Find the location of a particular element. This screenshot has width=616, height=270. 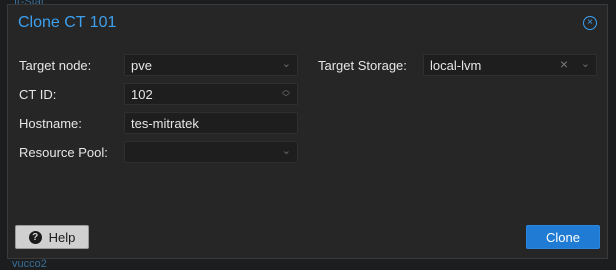

hostname-label: Hostname: is located at coordinates (50, 123).